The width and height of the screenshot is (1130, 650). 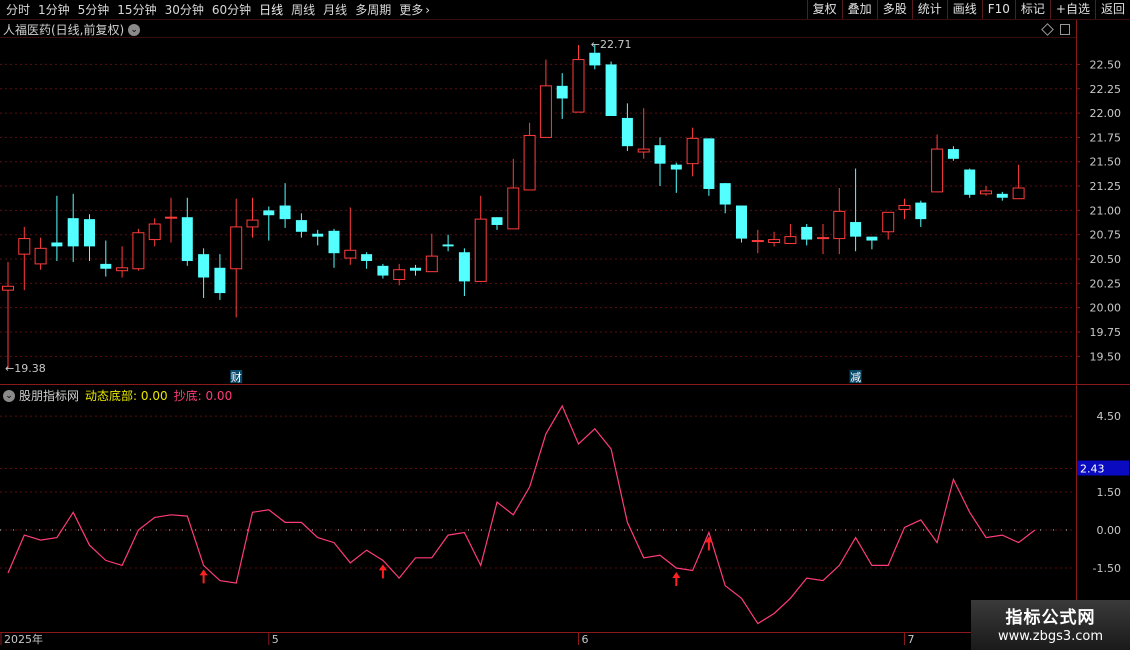 What do you see at coordinates (1106, 356) in the screenshot?
I see `price-tick-label: 19.50` at bounding box center [1106, 356].